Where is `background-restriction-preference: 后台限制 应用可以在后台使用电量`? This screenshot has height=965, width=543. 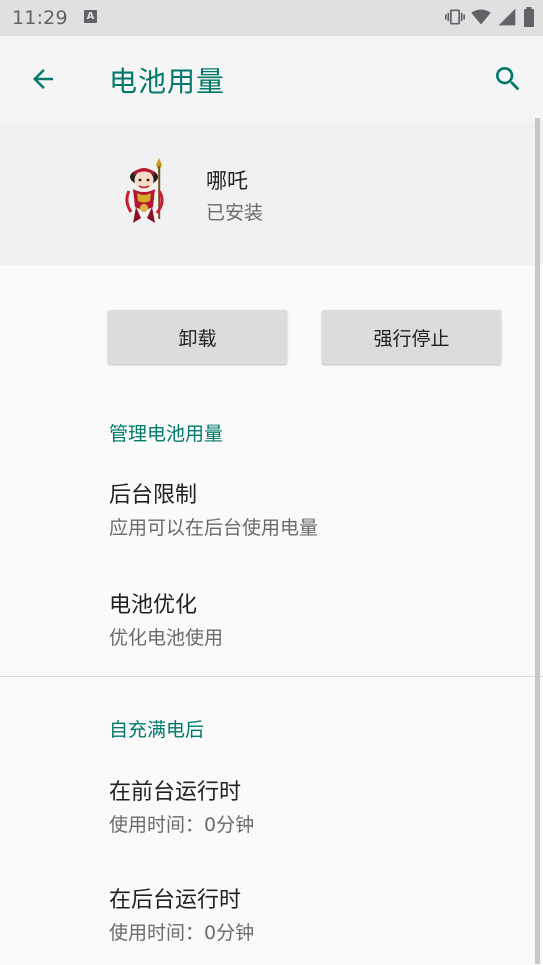
background-restriction-preference: 后台限制 应用可以在后台使用电量 is located at coordinates (316, 511).